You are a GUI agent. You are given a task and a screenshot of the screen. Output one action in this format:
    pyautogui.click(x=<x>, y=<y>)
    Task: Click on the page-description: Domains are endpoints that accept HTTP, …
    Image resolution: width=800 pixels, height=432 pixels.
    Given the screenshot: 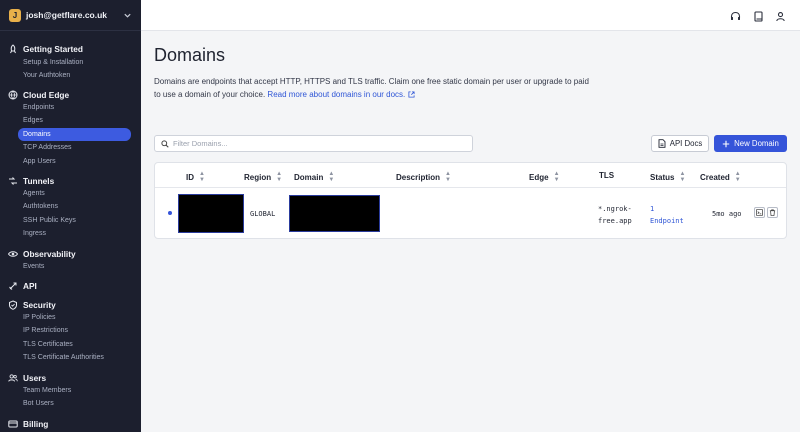 What is the action you would take?
    pyautogui.click(x=374, y=88)
    